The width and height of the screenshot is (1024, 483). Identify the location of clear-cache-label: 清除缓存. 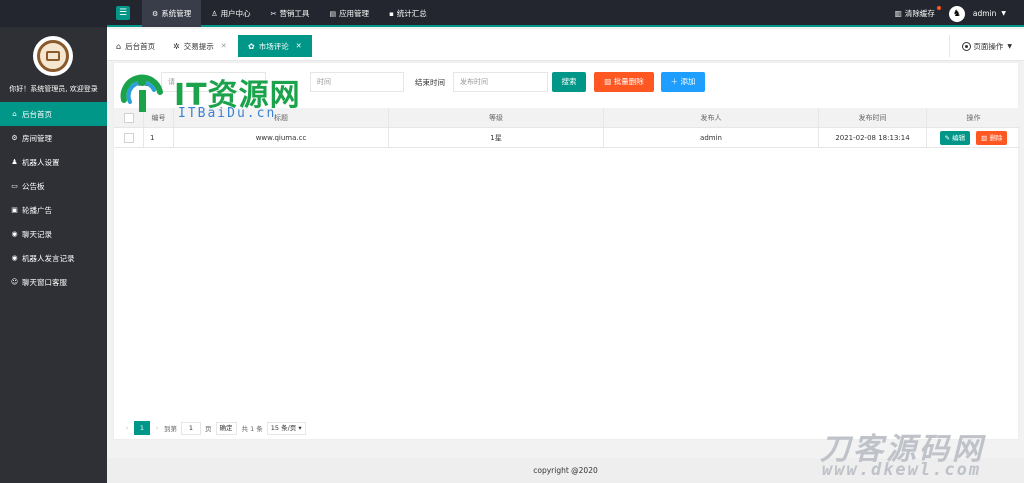
(919, 13).